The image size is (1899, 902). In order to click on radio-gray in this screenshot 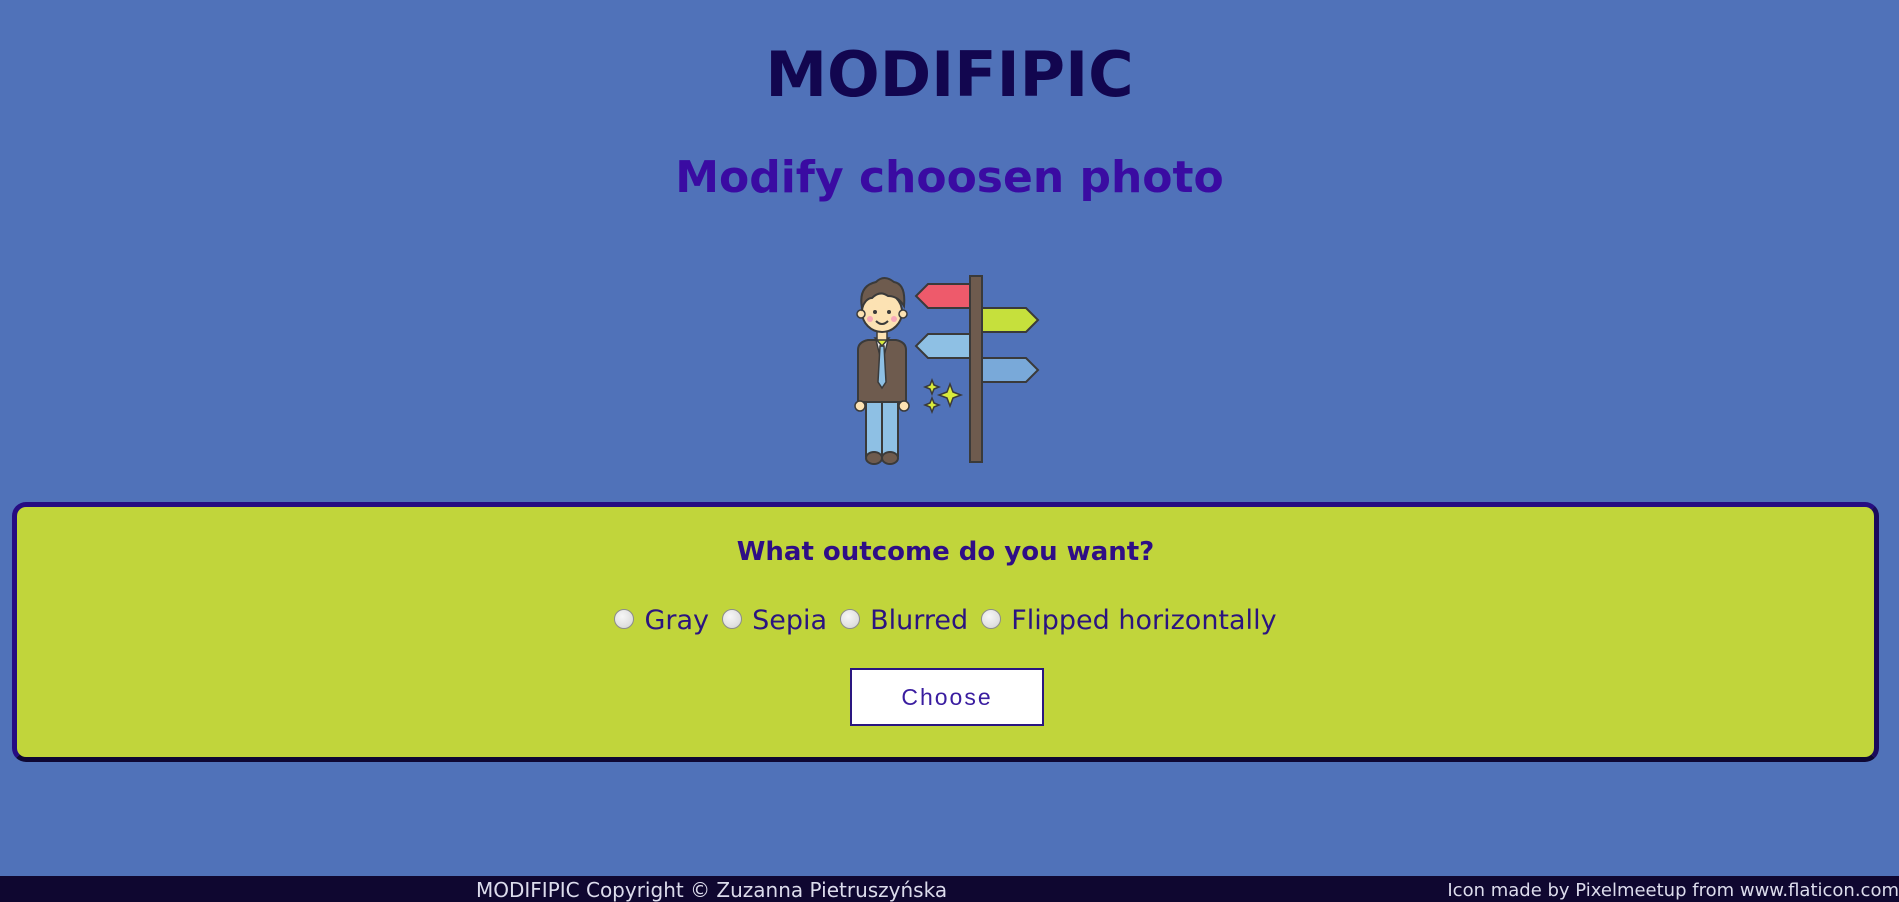, I will do `click(624, 619)`.